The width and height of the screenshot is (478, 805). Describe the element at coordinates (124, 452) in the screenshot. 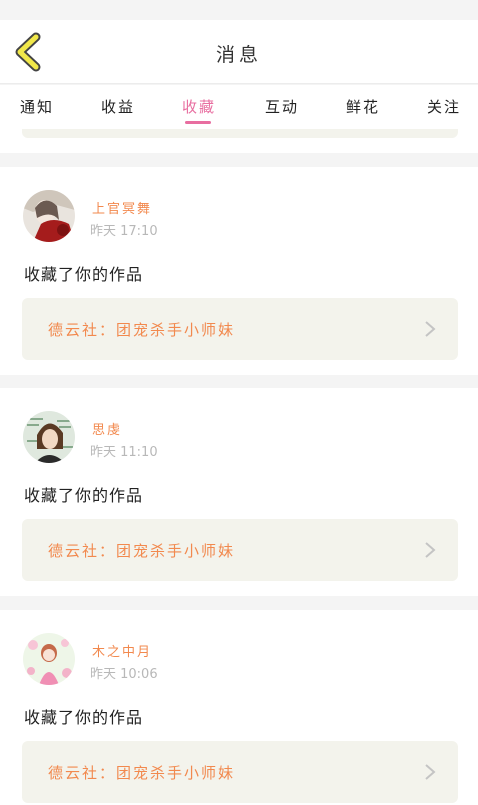

I see `timestamp: 昨天 11:10` at that location.